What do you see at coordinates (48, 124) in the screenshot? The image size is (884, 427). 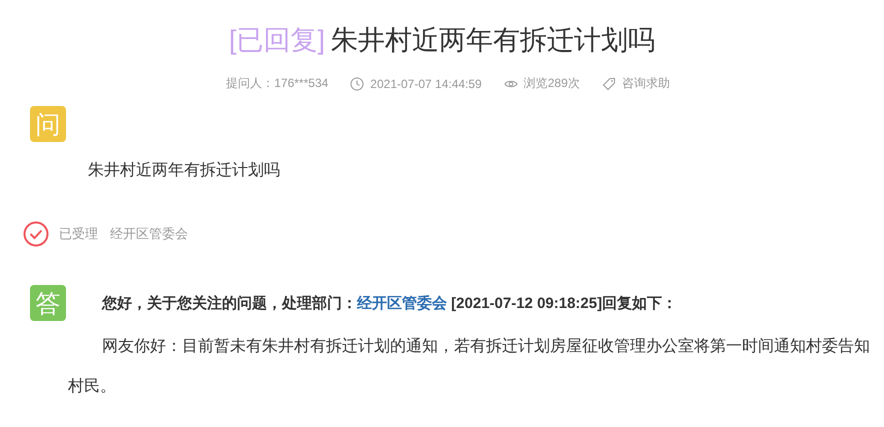 I see `question-badge: 问` at bounding box center [48, 124].